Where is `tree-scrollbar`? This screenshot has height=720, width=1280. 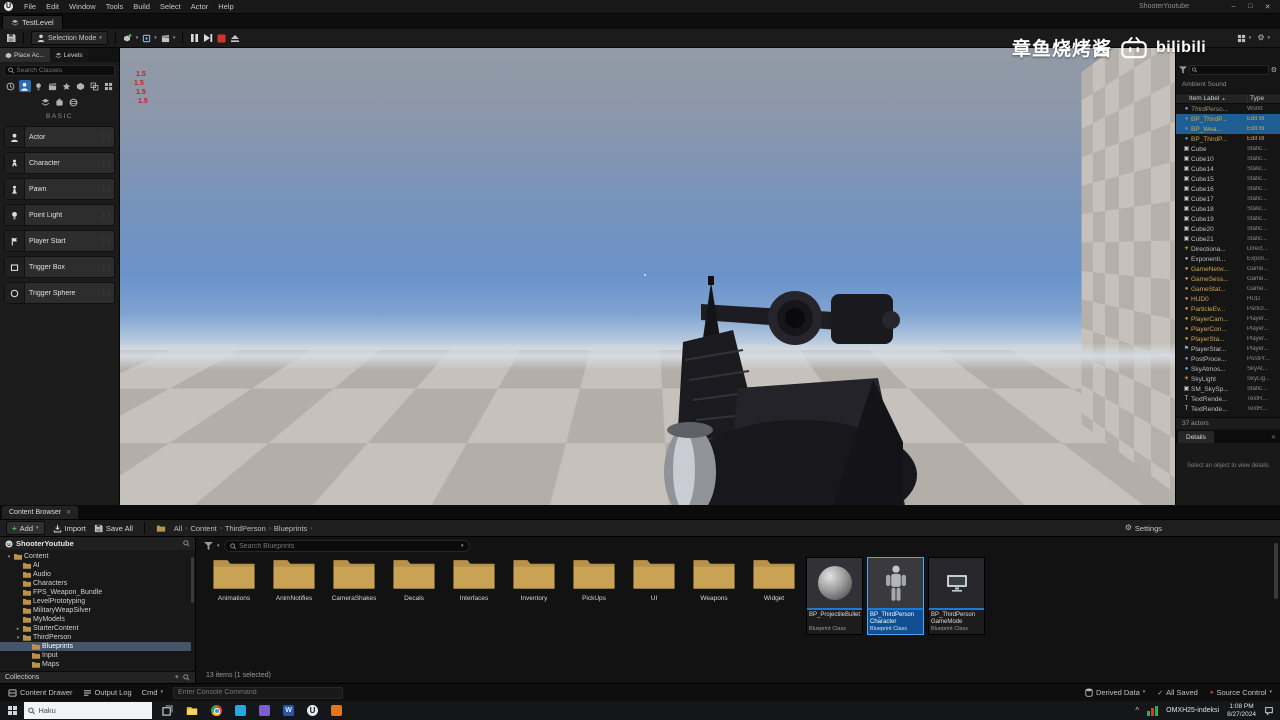 tree-scrollbar is located at coordinates (192, 580).